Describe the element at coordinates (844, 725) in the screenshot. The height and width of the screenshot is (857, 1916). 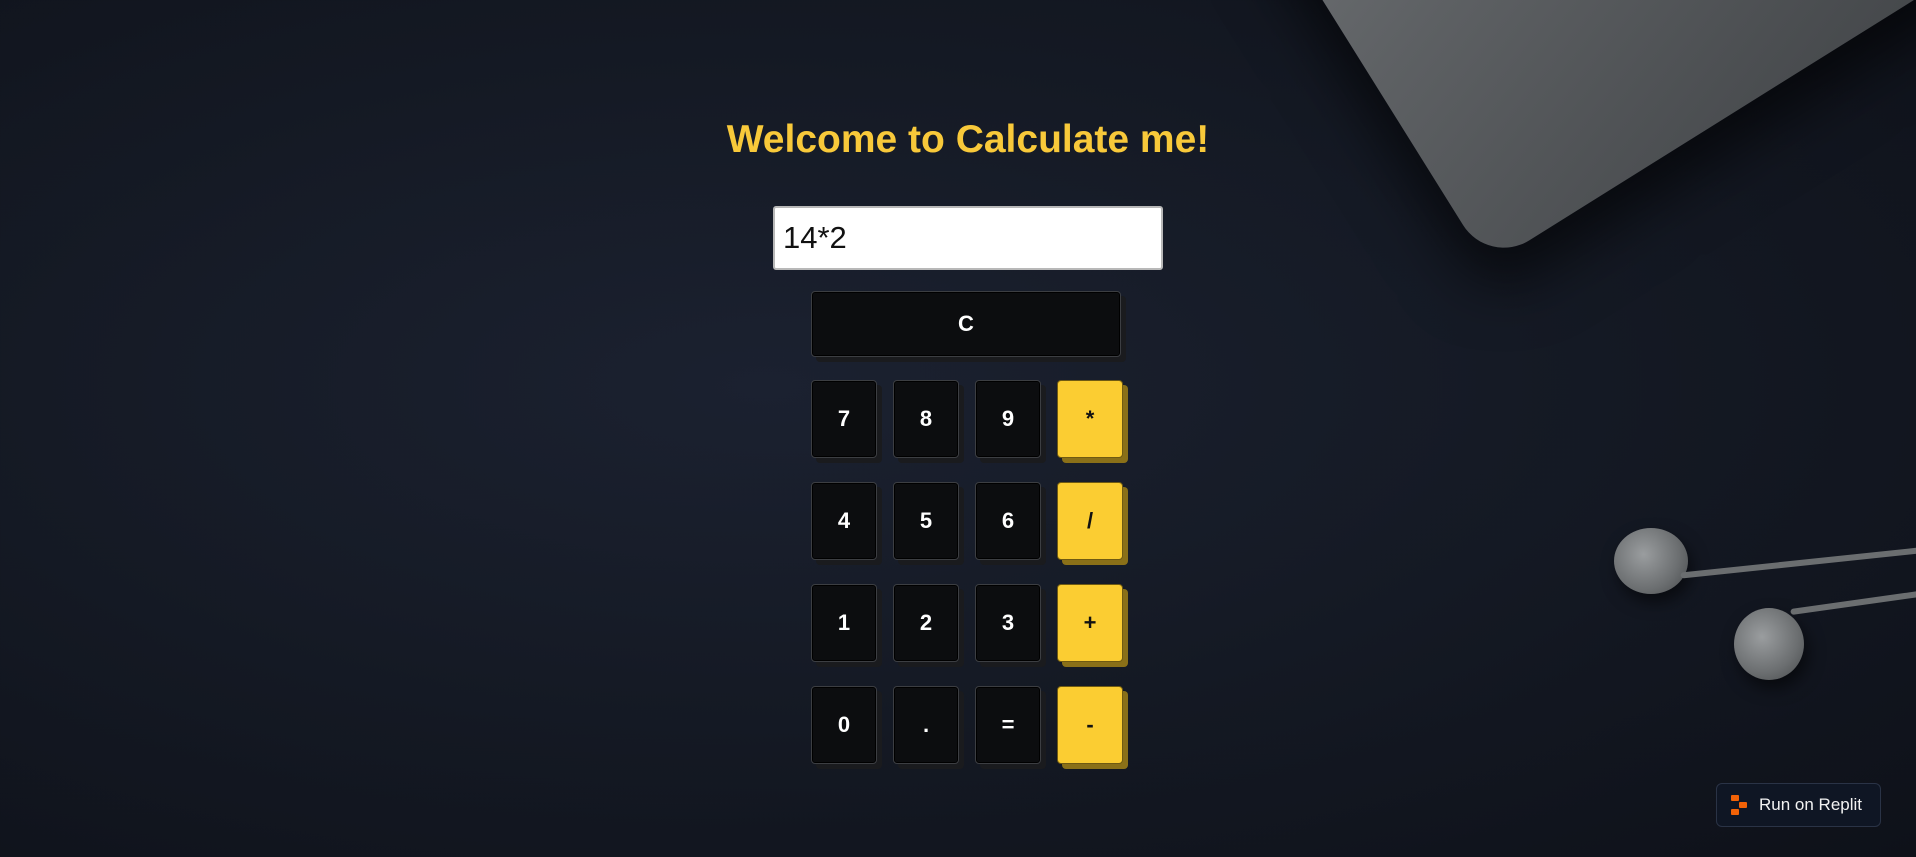
I see `key-digit-0-button: 0` at that location.